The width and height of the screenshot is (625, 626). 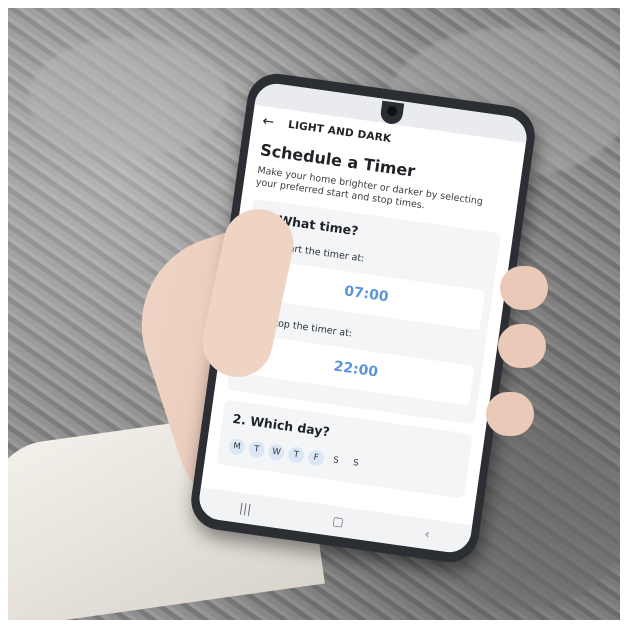 I want to click on recents-icon: |||, so click(x=245, y=509).